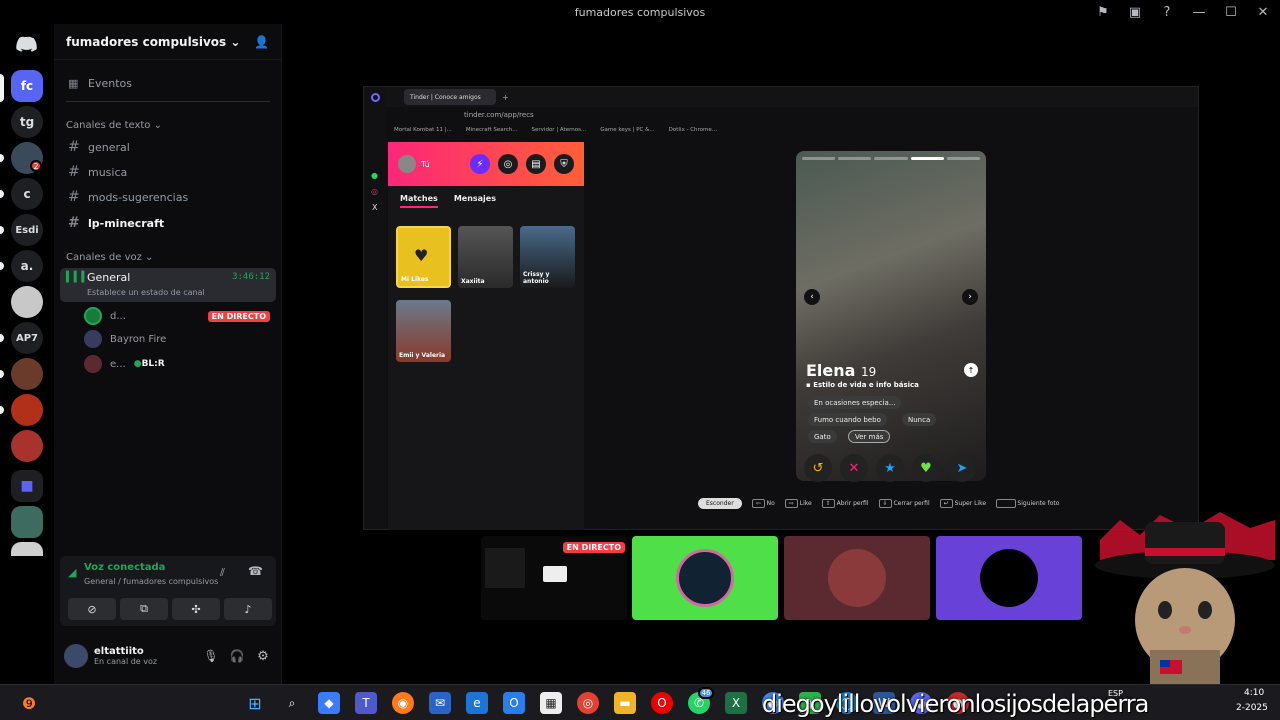 The width and height of the screenshot is (1280, 720). I want to click on channel-musica: # musica, so click(168, 172).